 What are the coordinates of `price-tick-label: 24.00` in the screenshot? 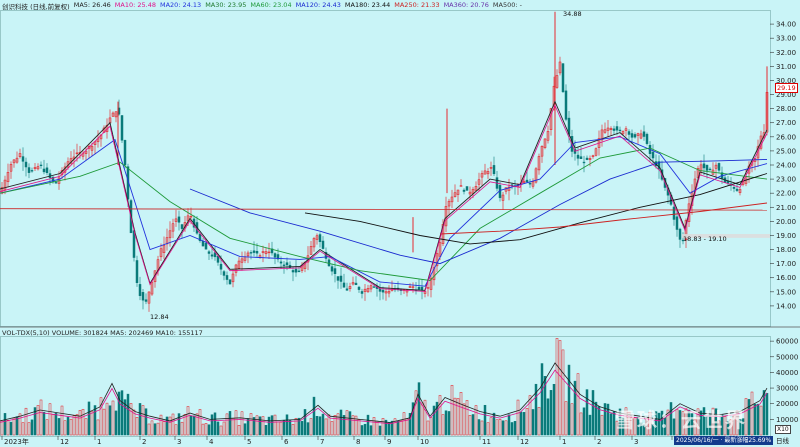 It's located at (786, 166).